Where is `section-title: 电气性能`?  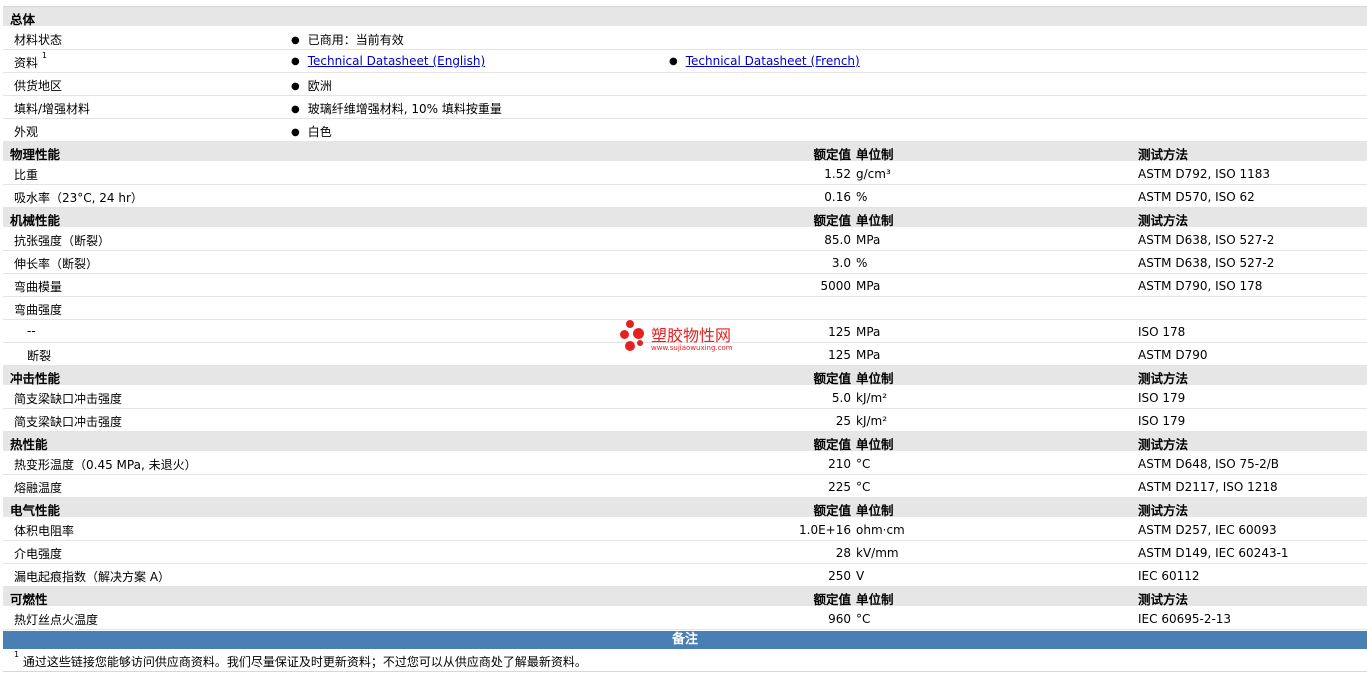 section-title: 电气性能 is located at coordinates (35, 510).